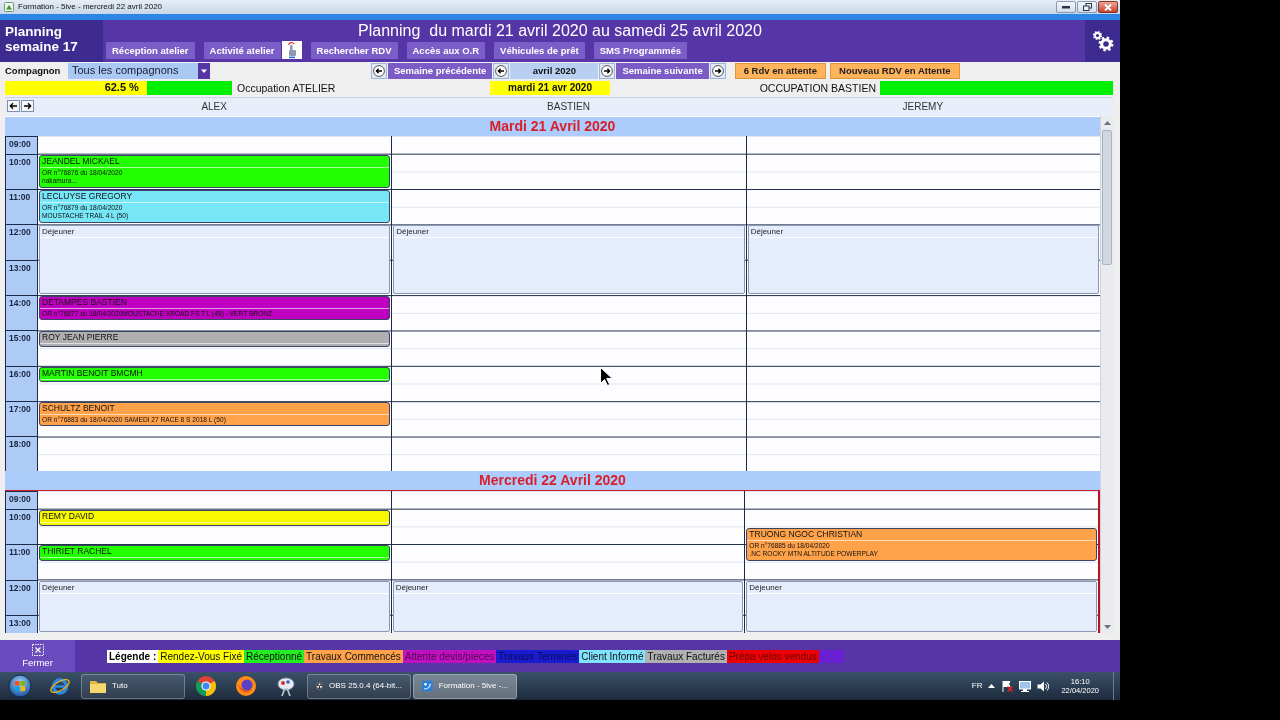 Image resolution: width=1280 pixels, height=720 pixels. What do you see at coordinates (33, 71) in the screenshot?
I see `companion-label: Compagnon` at bounding box center [33, 71].